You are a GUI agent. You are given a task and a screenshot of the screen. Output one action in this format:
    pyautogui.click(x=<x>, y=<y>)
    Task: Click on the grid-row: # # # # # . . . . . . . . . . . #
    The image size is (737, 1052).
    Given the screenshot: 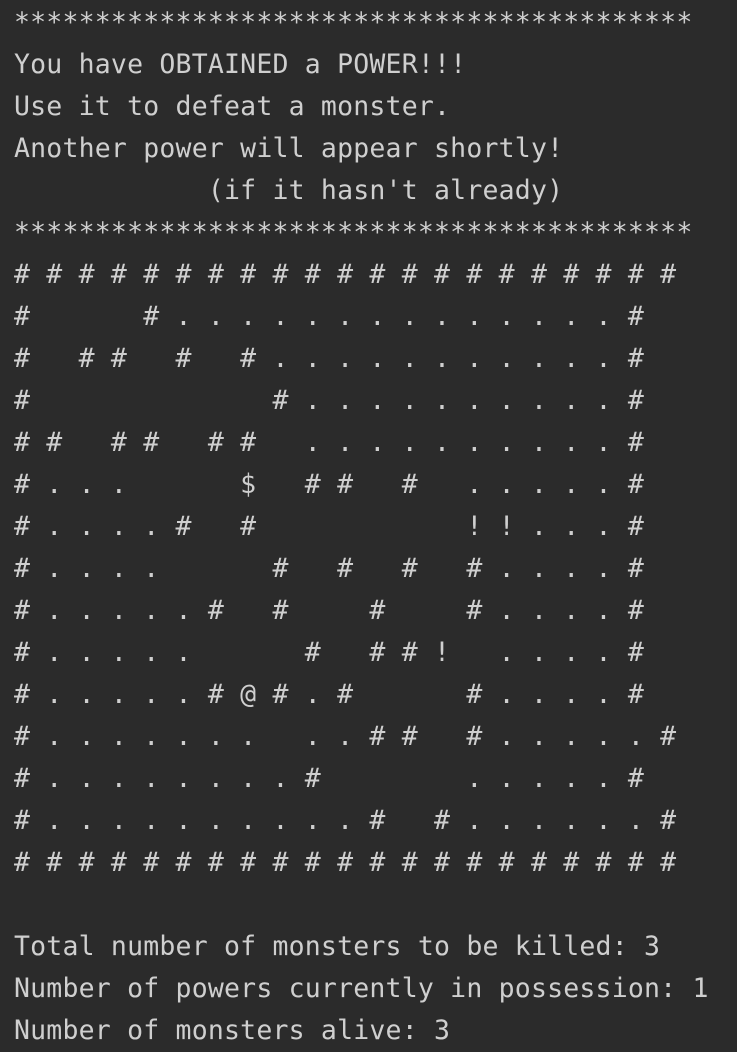 What is the action you would take?
    pyautogui.click(x=329, y=358)
    